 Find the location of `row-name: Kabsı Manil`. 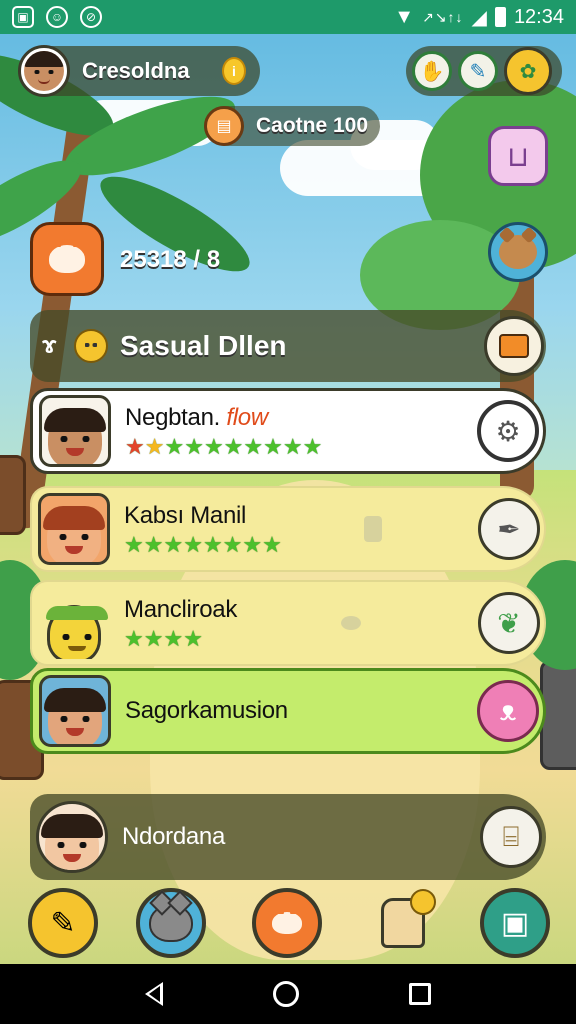

row-name: Kabsı Manil is located at coordinates (185, 515).